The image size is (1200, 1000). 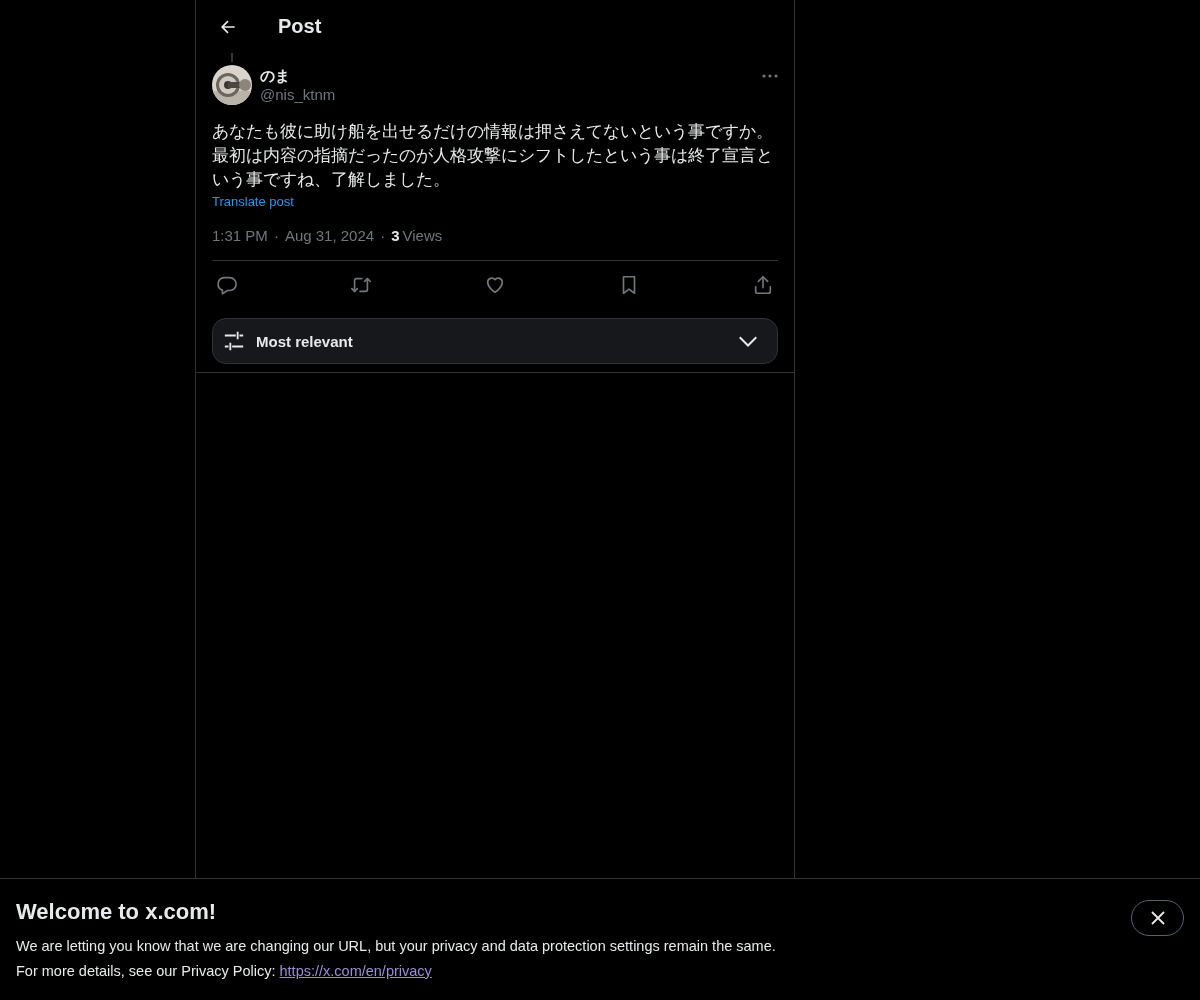 I want to click on banner-text: We are letting you know that we are changing our URL, but your privacy and data protection settings remain the same., so click(x=396, y=946).